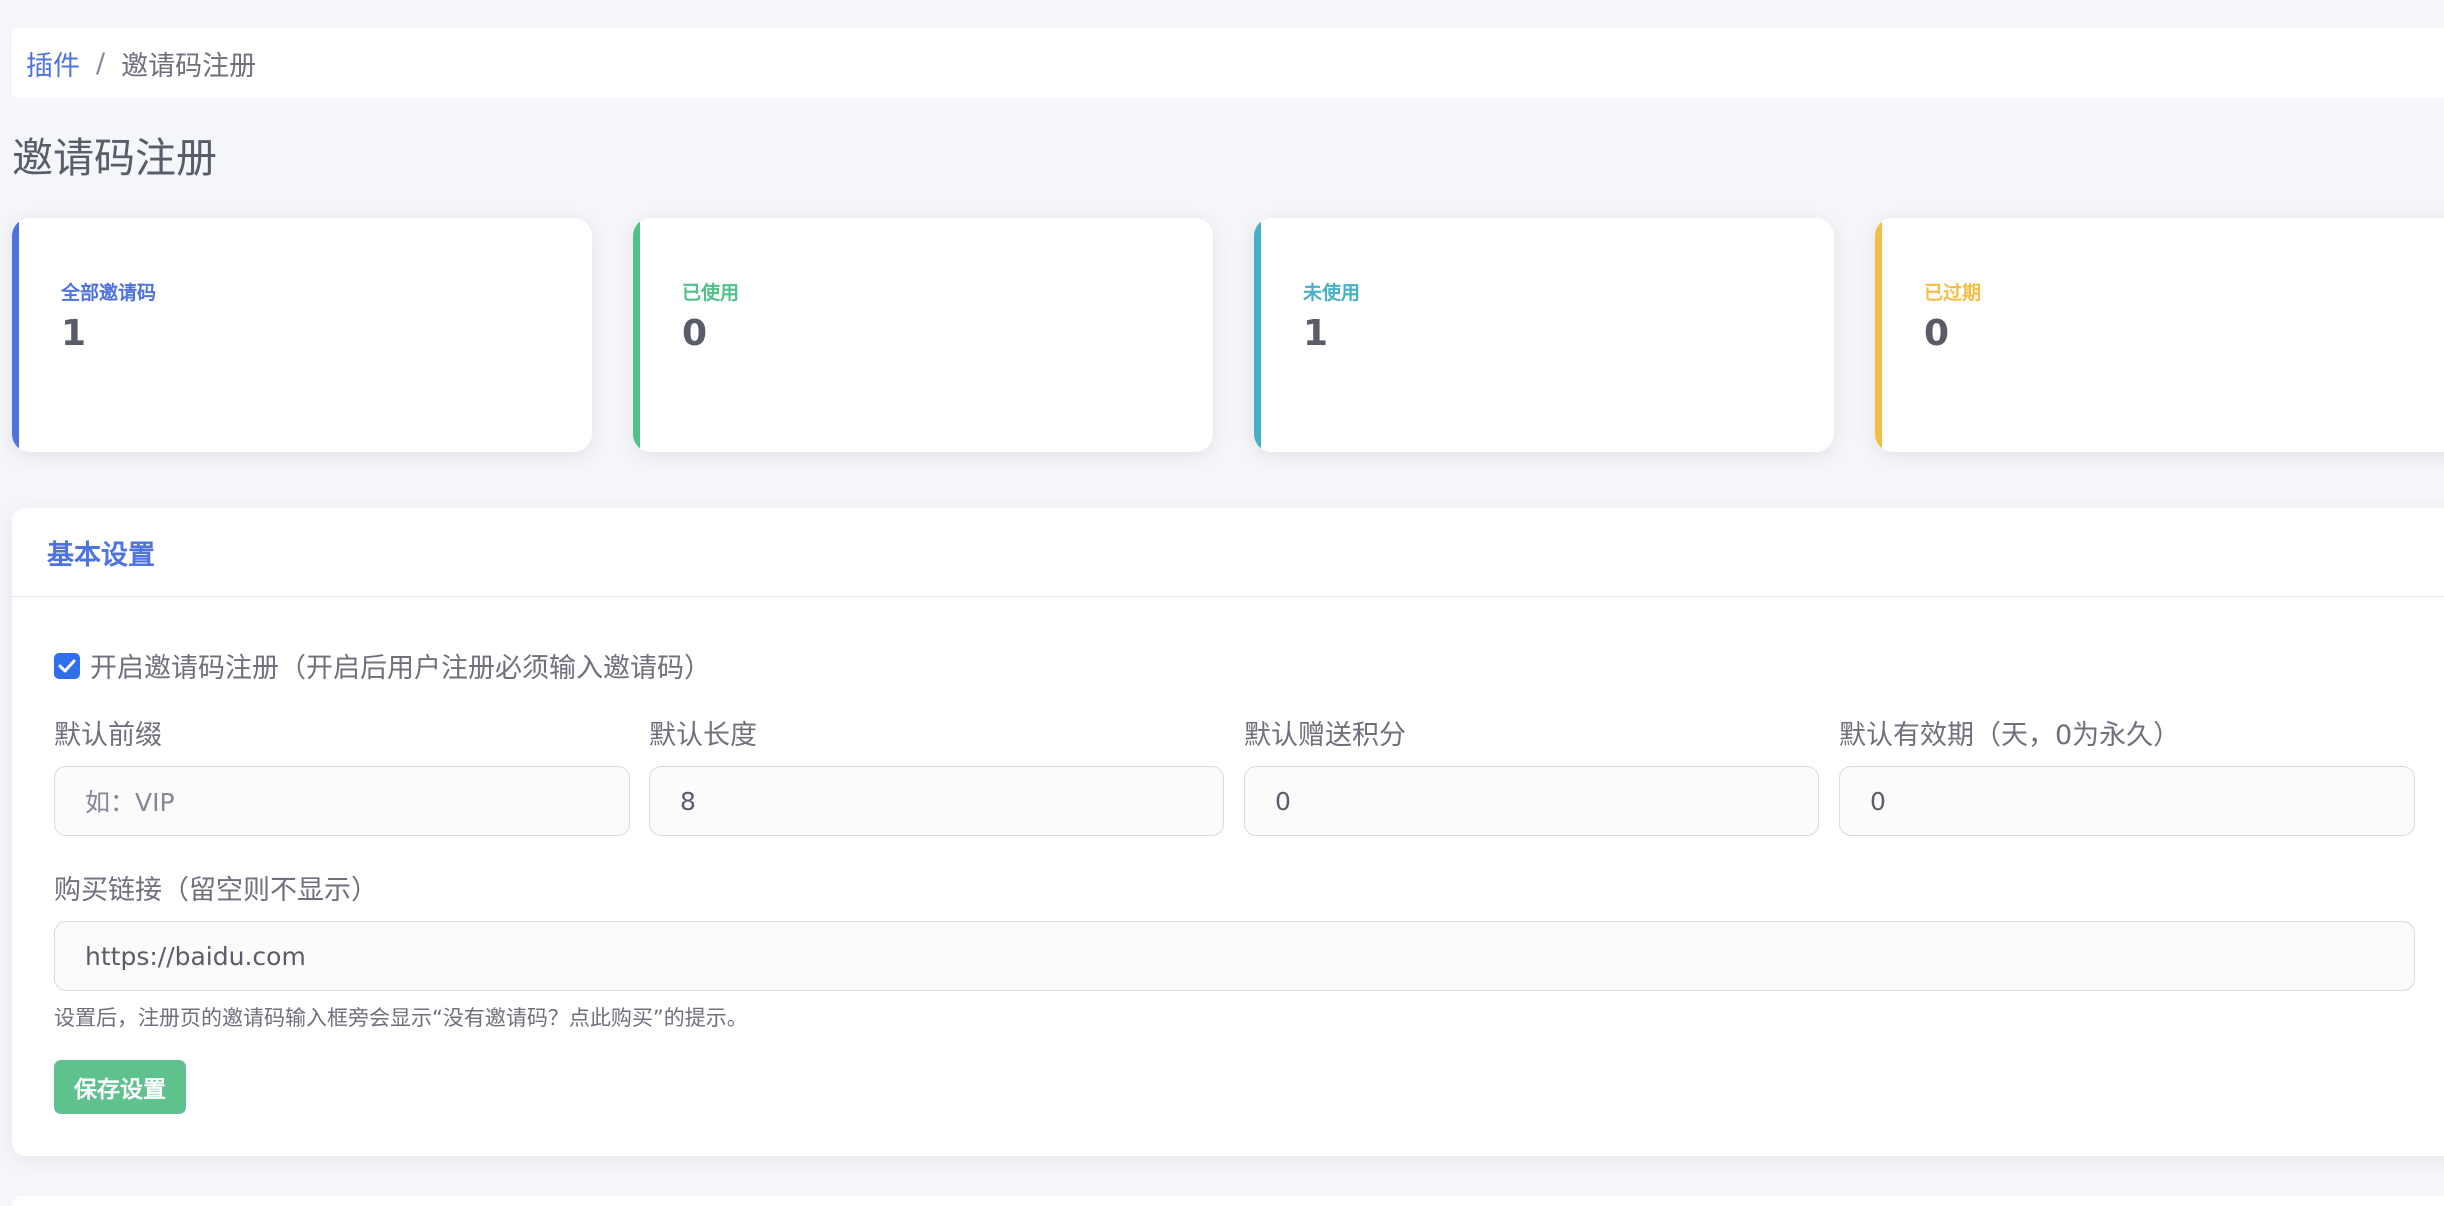  Describe the element at coordinates (1531, 801) in the screenshot. I see `points-input: 0` at that location.